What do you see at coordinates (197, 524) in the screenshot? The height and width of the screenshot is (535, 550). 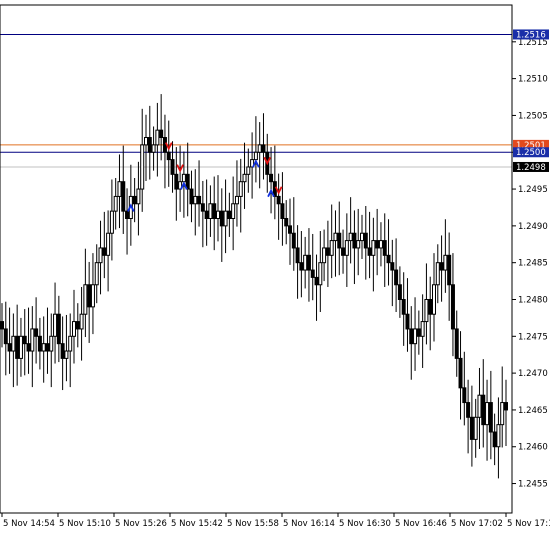 I see `x-tick-label: 5 Nov 15:42` at bounding box center [197, 524].